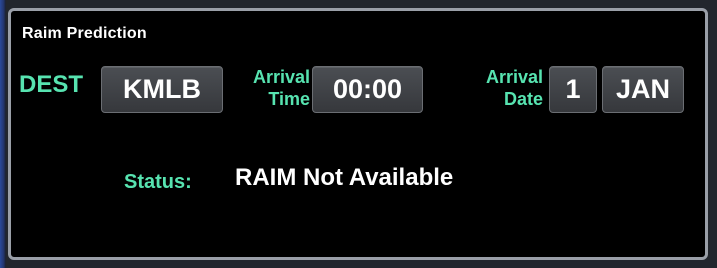 The image size is (717, 268). Describe the element at coordinates (643, 89) in the screenshot. I see `arrival-month-button: JAN` at that location.